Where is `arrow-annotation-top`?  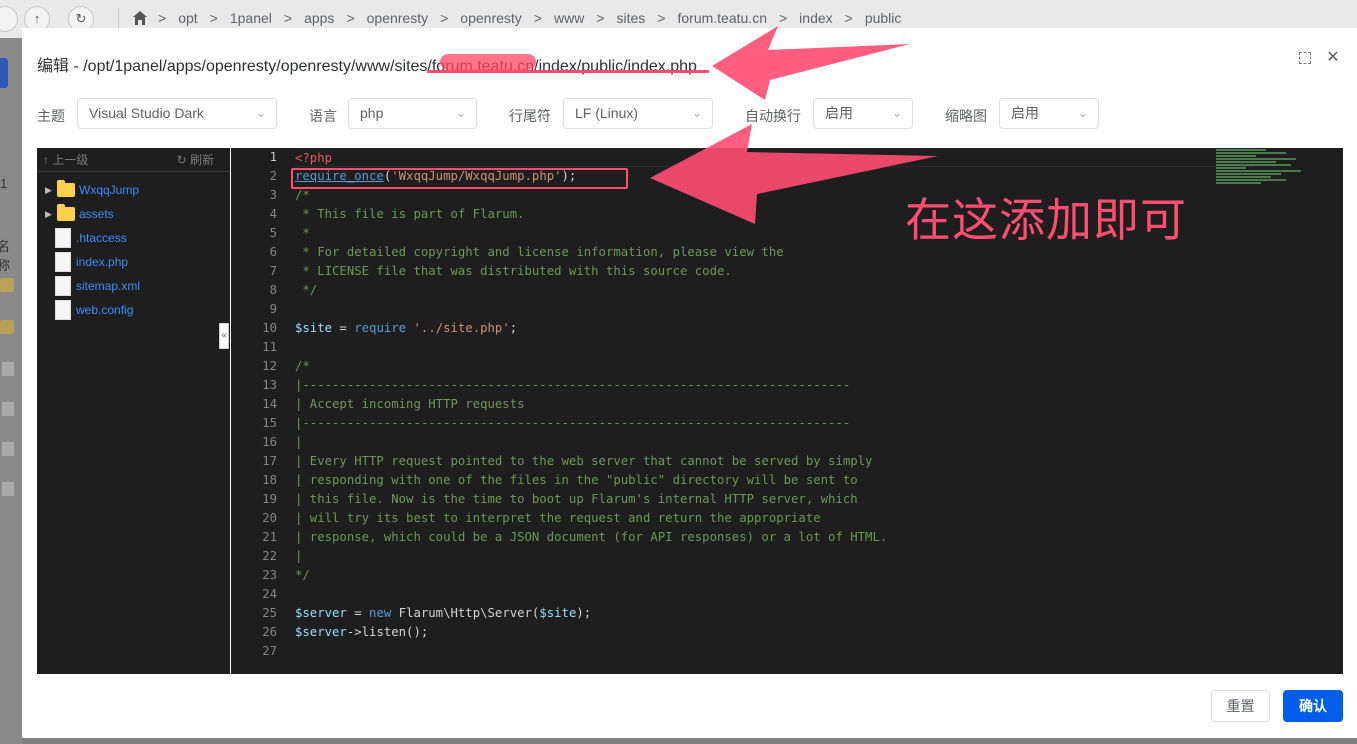 arrow-annotation-top is located at coordinates (811, 63).